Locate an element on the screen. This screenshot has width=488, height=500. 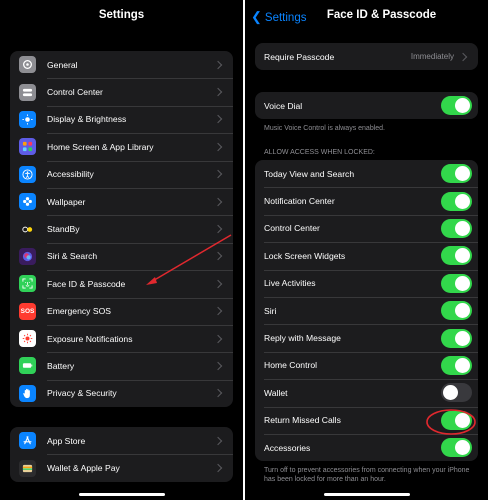
exposure-icon is located at coordinates (27, 339).